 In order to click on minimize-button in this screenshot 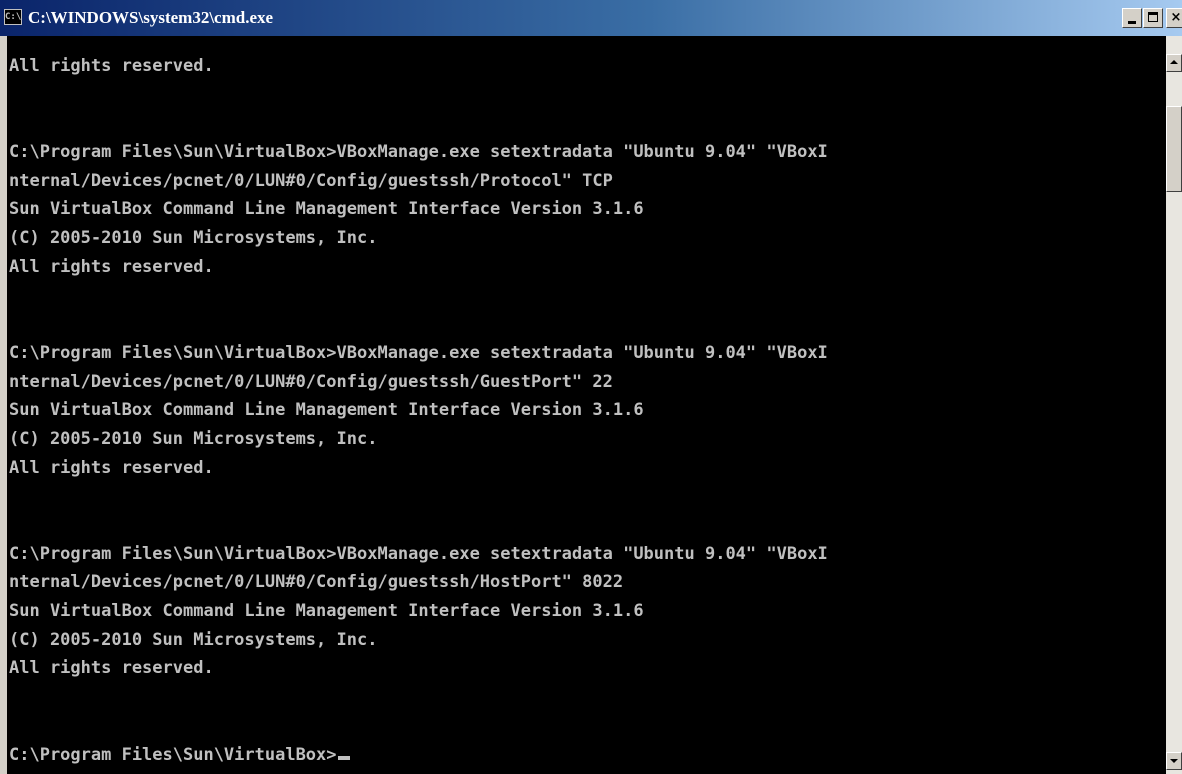, I will do `click(1132, 18)`.